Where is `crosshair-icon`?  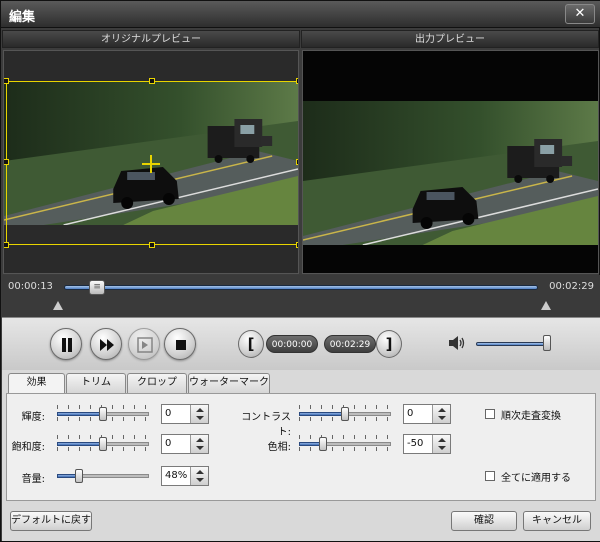 crosshair-icon is located at coordinates (151, 164).